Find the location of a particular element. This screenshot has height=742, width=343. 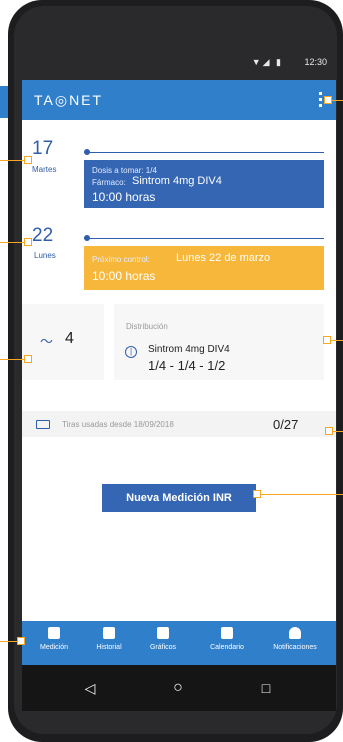

tab-calendario: Calendario is located at coordinates (227, 644).